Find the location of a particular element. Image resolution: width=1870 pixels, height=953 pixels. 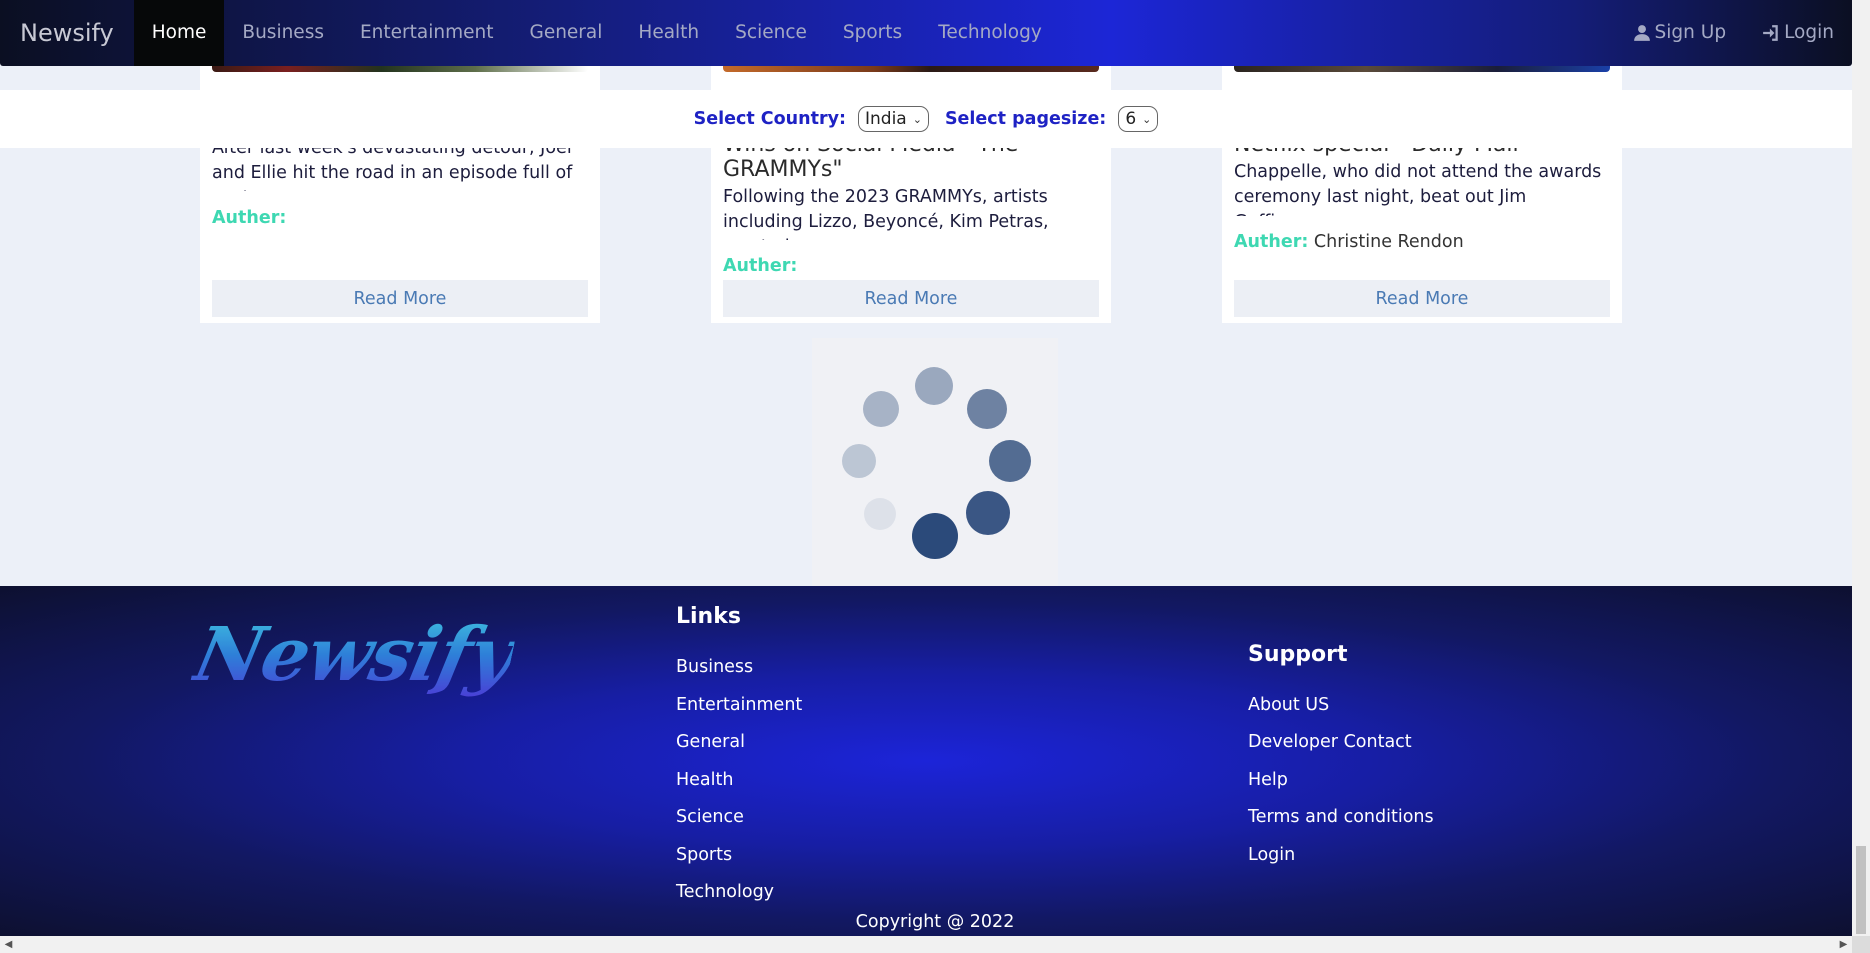

footer-link-terms: Terms and conditions is located at coordinates (1341, 817).